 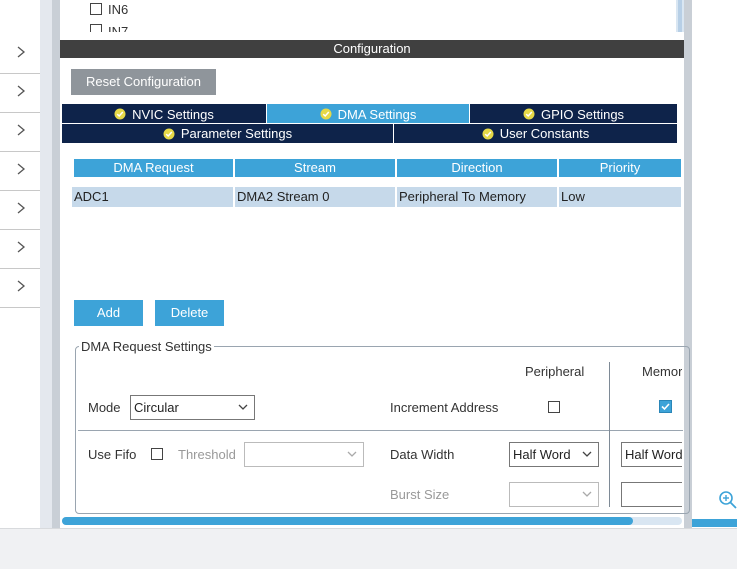 I want to click on peripheral-burst-size-select, so click(x=554, y=494).